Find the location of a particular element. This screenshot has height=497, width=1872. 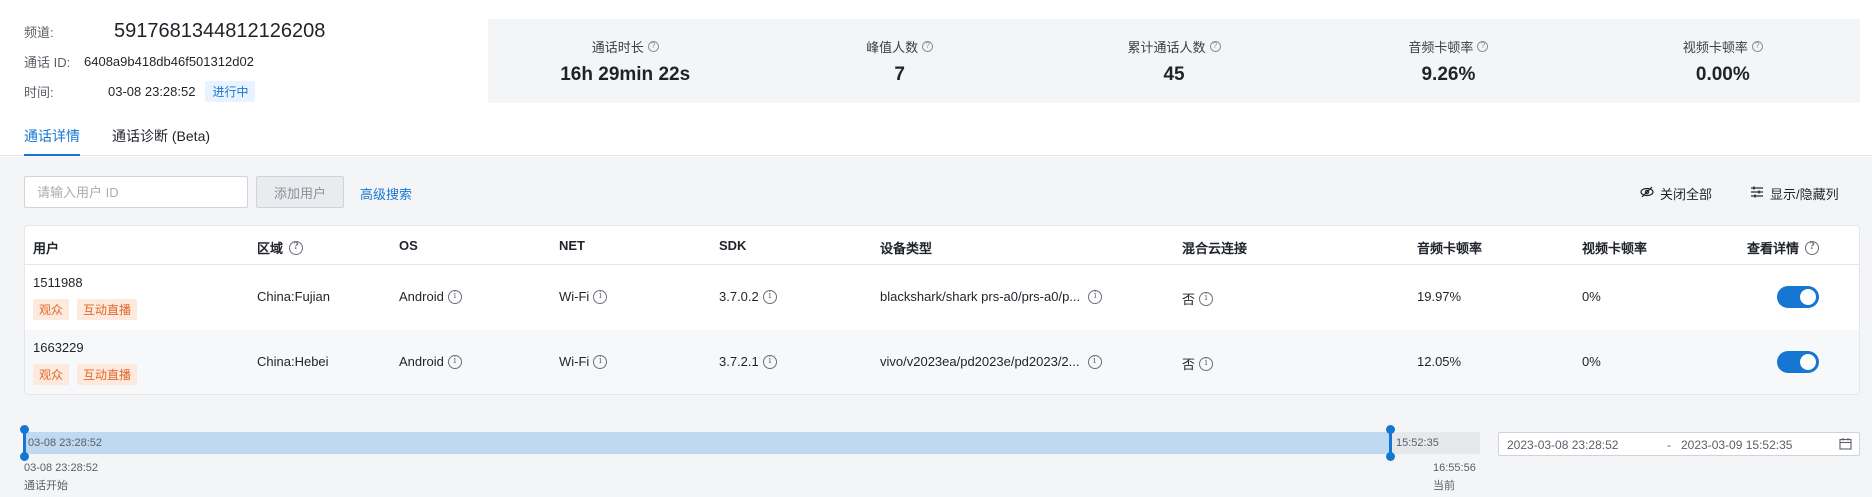

advanced-search-link: 高级搜索 is located at coordinates (386, 193).